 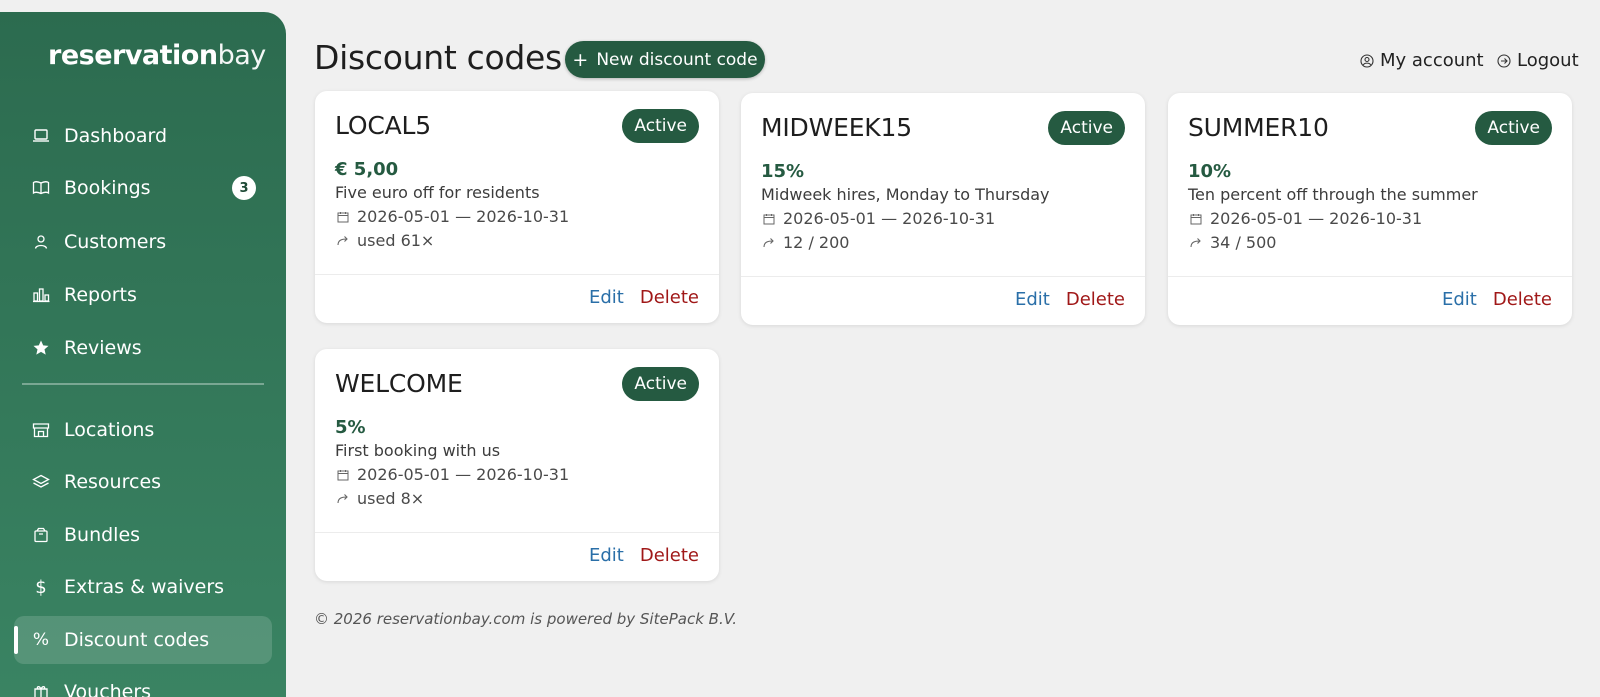 What do you see at coordinates (113, 482) in the screenshot?
I see `sidebar-item-label: Resources` at bounding box center [113, 482].